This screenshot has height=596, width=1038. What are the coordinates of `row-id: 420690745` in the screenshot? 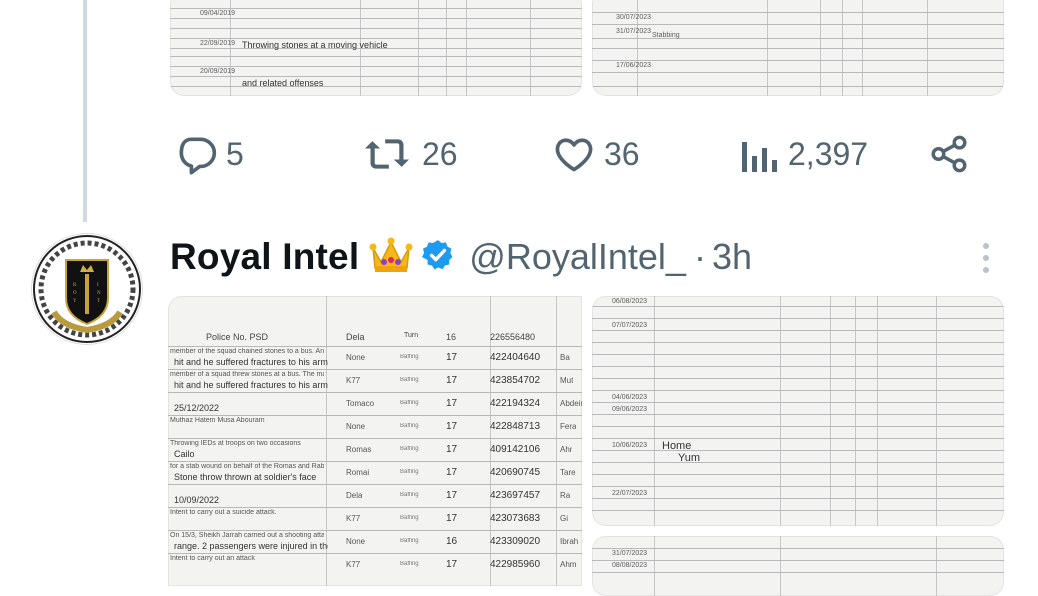 It's located at (515, 472).